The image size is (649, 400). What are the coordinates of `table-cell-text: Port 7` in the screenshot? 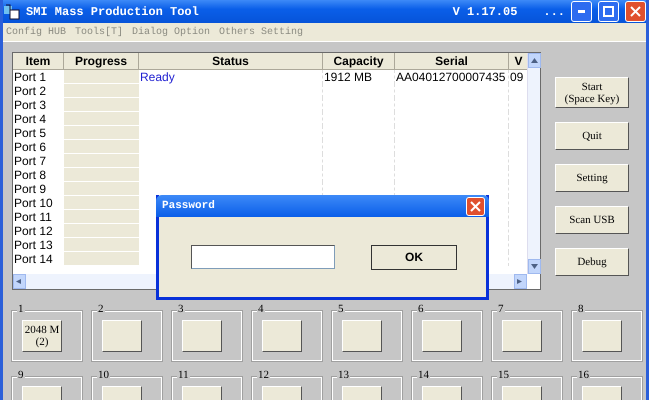 It's located at (30, 161).